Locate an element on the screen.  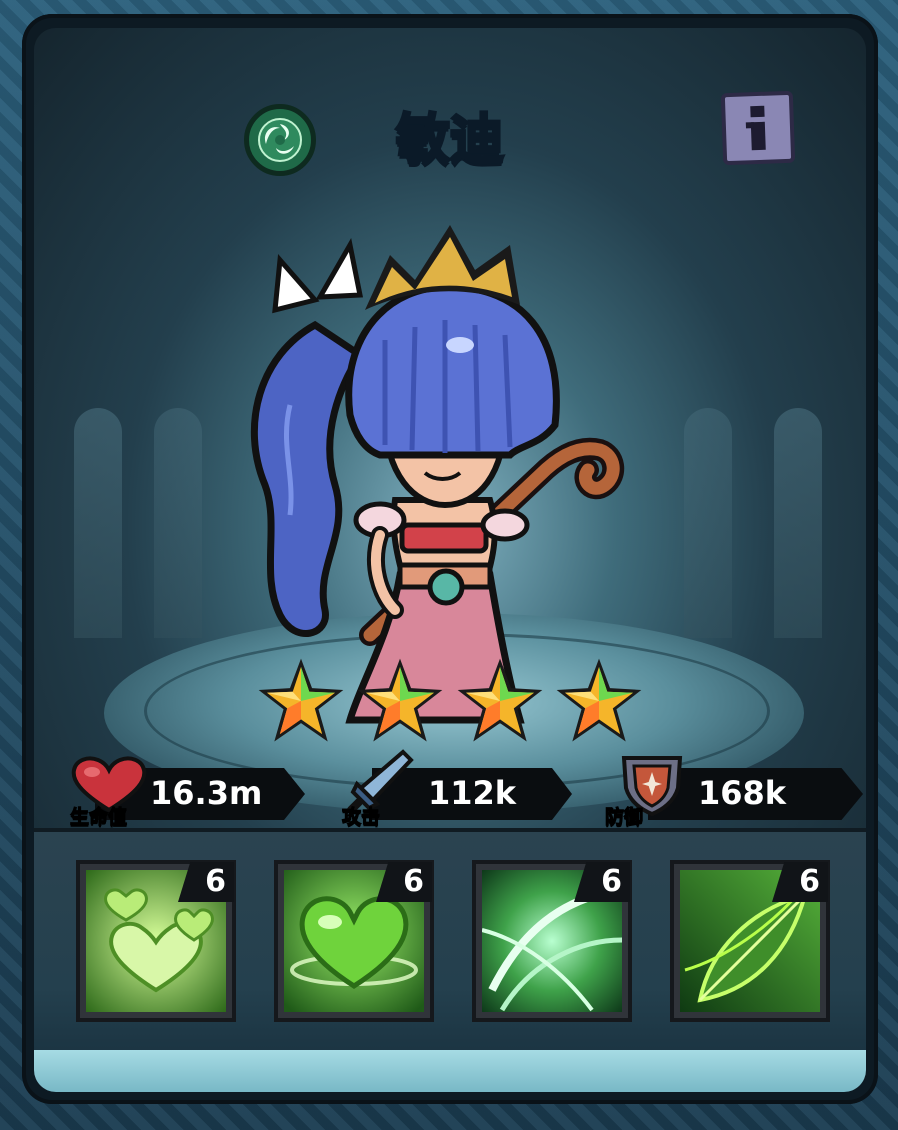
info-icon is located at coordinates (755, 128).